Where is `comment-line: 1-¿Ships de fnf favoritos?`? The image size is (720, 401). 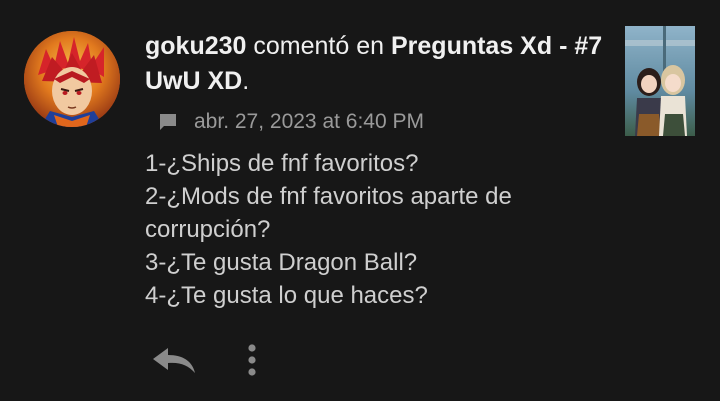 comment-line: 1-¿Ships de fnf favoritos? is located at coordinates (282, 163).